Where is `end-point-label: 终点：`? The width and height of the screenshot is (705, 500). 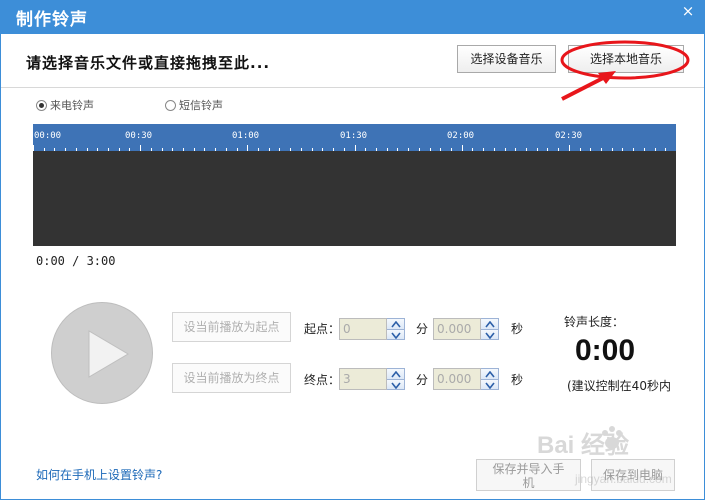
end-point-label: 终点： is located at coordinates (322, 380).